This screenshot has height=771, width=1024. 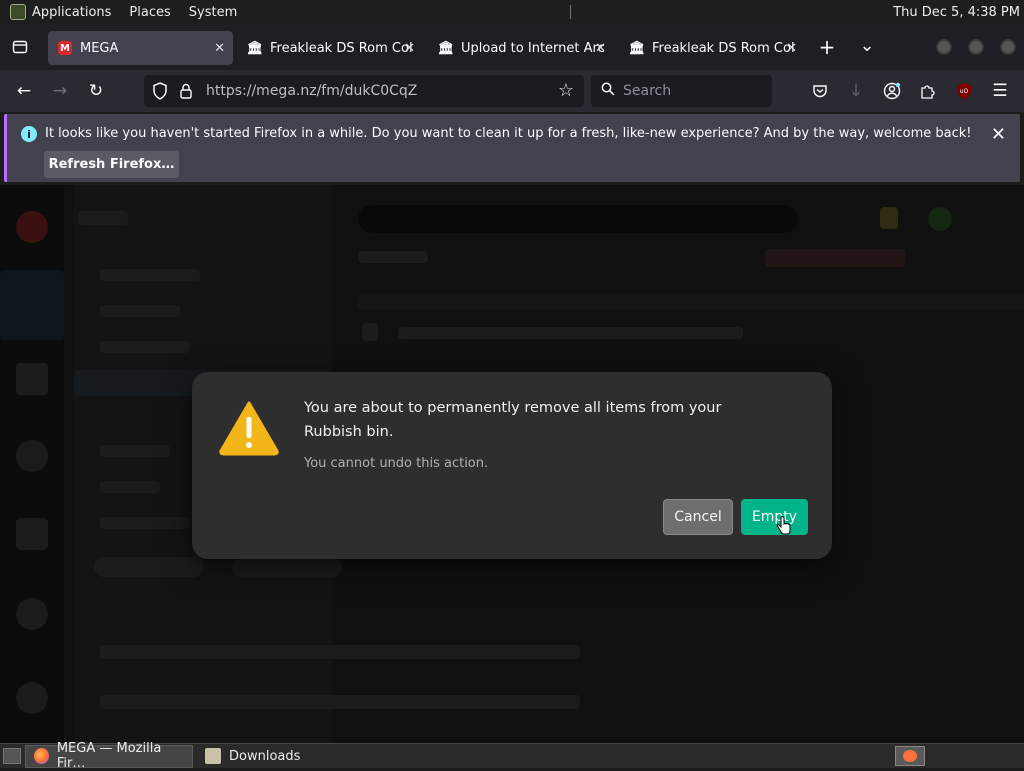 What do you see at coordinates (65, 48) in the screenshot?
I see `mega-logo-icon: M` at bounding box center [65, 48].